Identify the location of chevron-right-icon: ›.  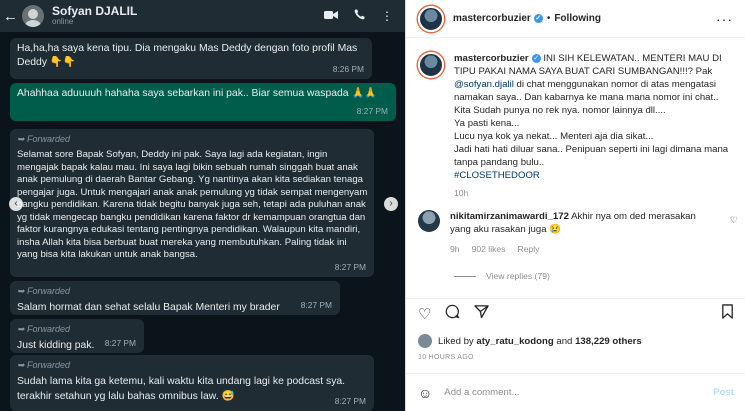
(391, 204).